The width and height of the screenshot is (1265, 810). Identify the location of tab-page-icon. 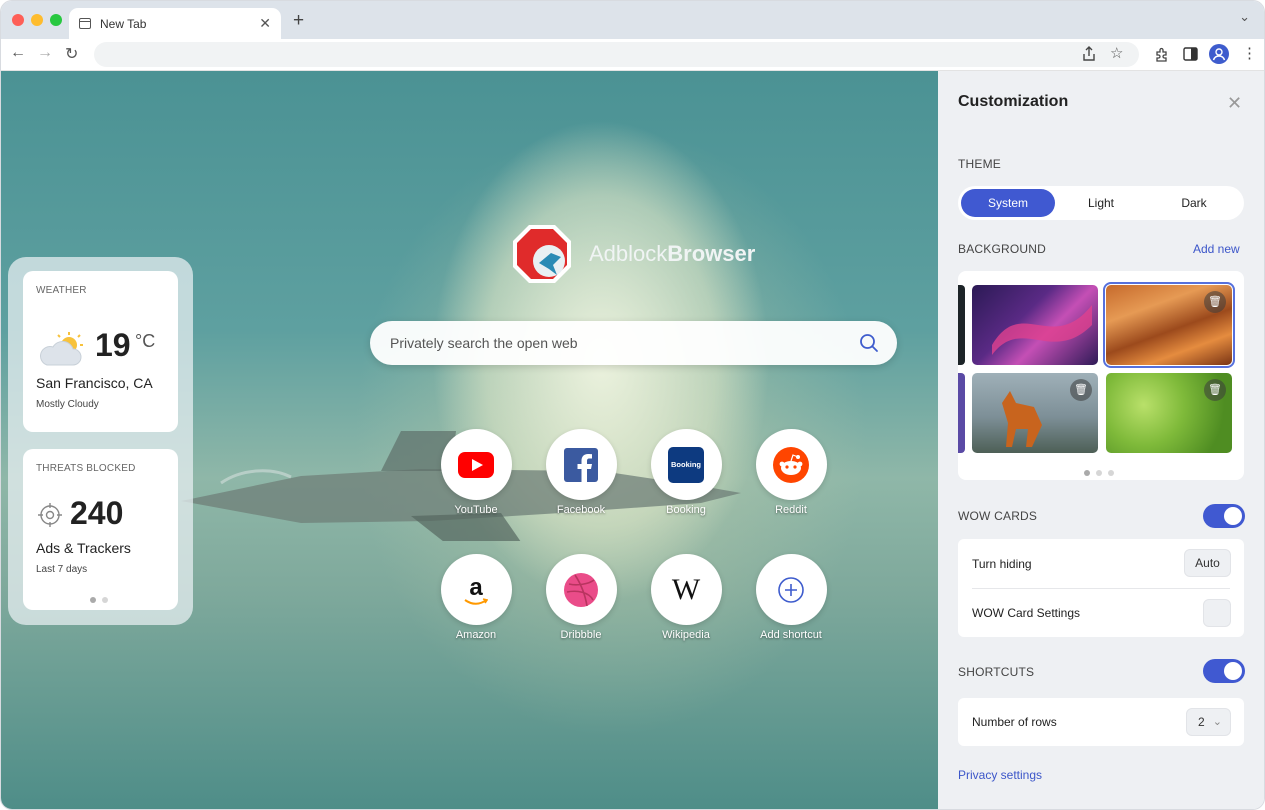
(85, 23).